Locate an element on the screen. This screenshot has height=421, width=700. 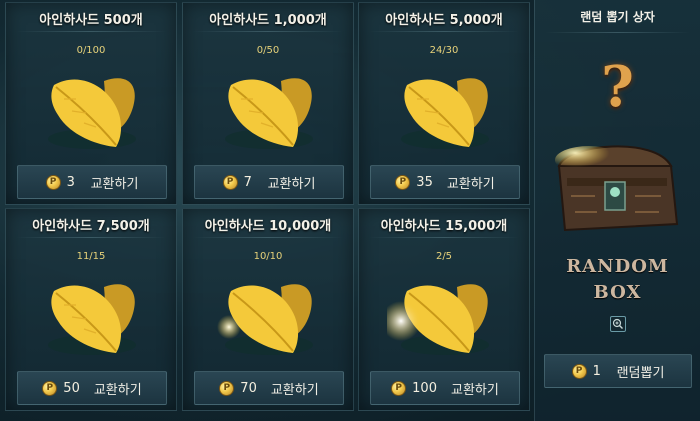
shop-item-card: 아인하사드 10,000개 10/10 P 70 교환하기 is located at coordinates (268, 309).